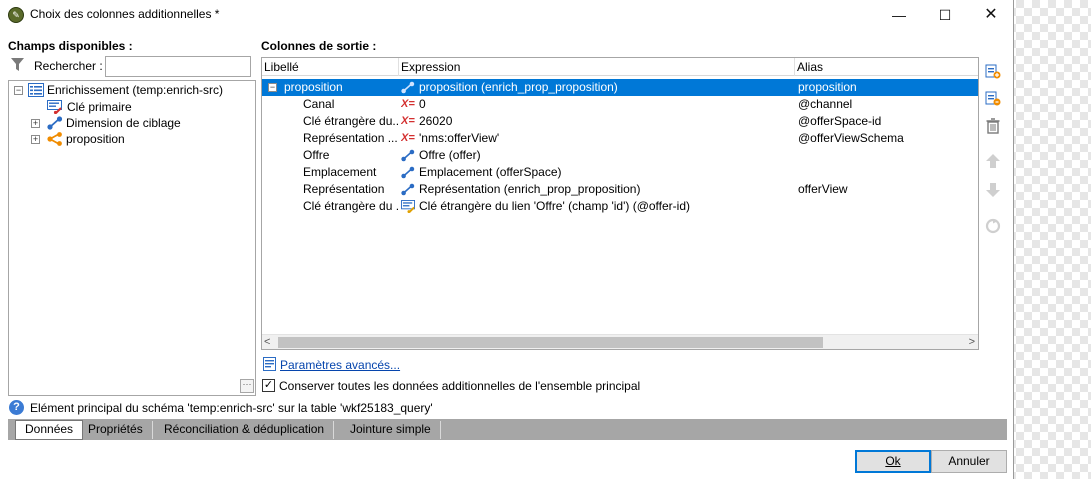  Describe the element at coordinates (899, 15) in the screenshot. I see `minimize-button: —` at that location.